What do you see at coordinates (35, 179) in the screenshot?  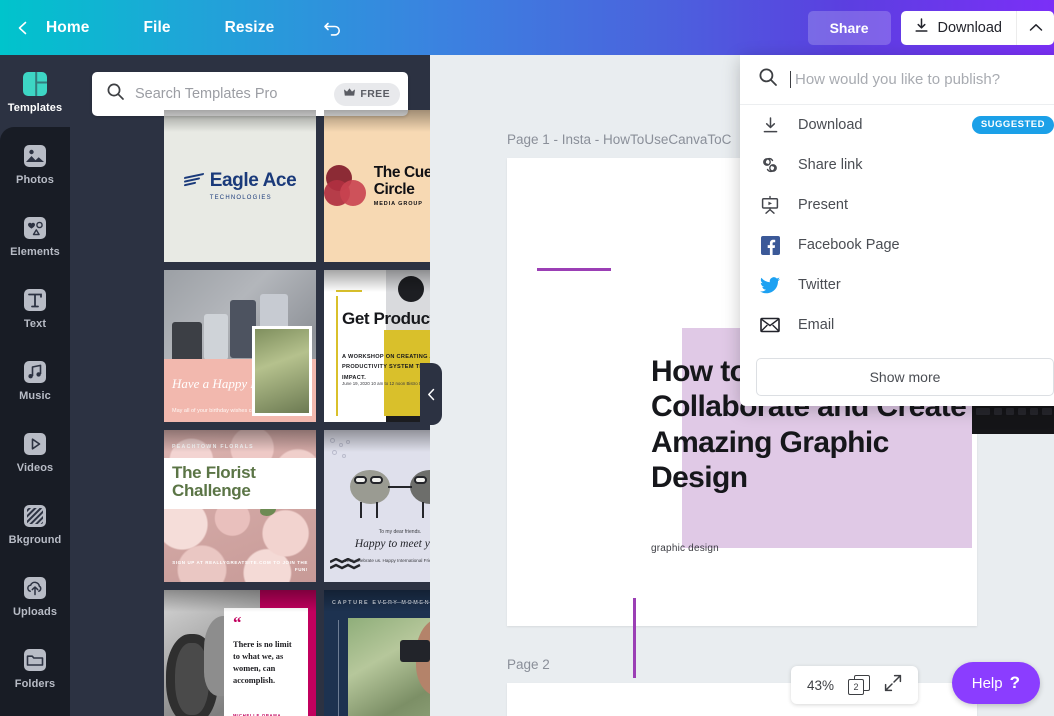 I see `sidebar-label: Photos` at bounding box center [35, 179].